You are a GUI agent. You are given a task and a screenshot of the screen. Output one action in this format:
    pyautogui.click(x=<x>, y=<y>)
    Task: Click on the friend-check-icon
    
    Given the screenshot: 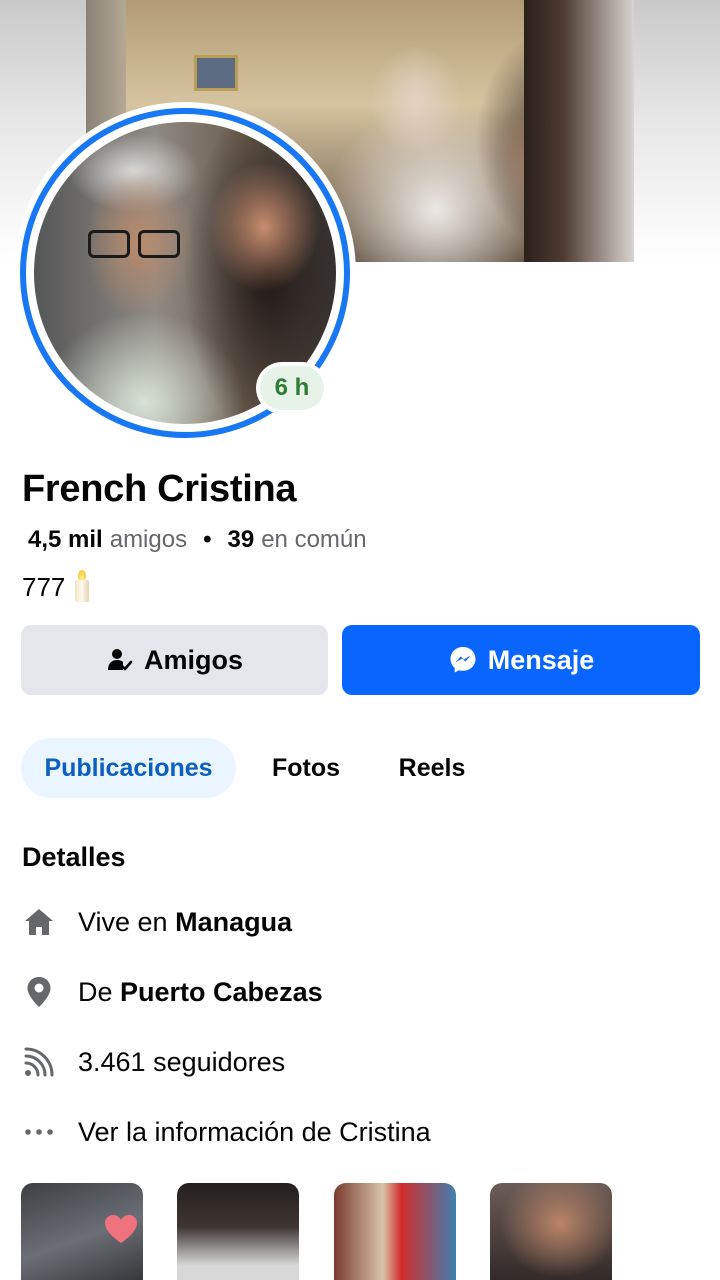 What is the action you would take?
    pyautogui.click(x=120, y=660)
    